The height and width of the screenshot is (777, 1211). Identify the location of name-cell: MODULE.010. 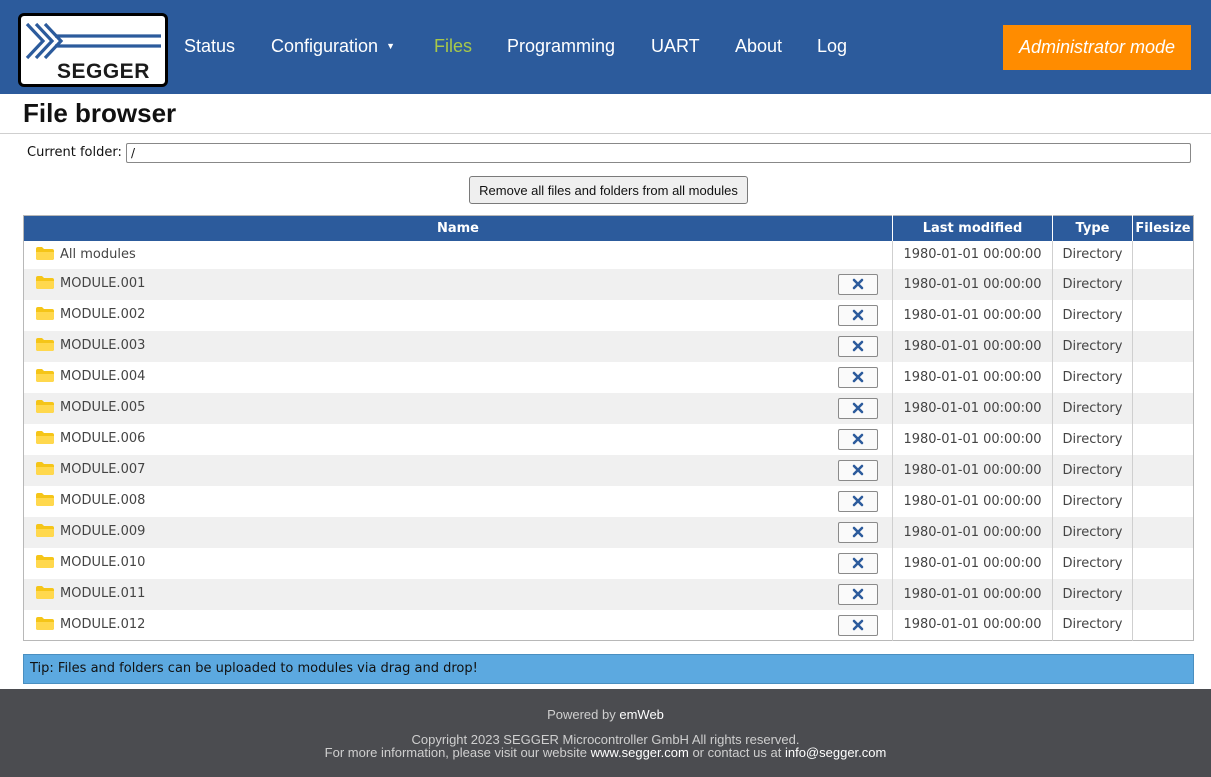
(458, 563).